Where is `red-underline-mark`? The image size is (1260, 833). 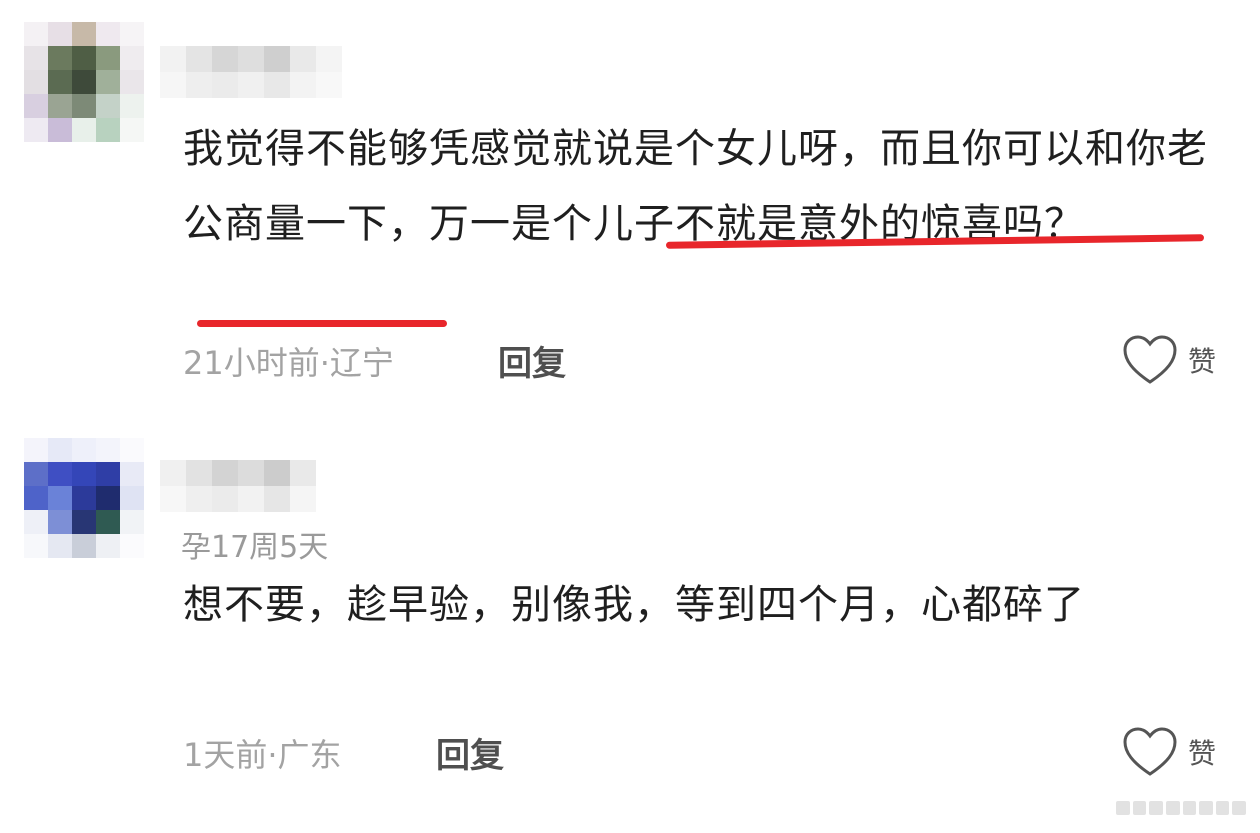 red-underline-mark is located at coordinates (322, 323).